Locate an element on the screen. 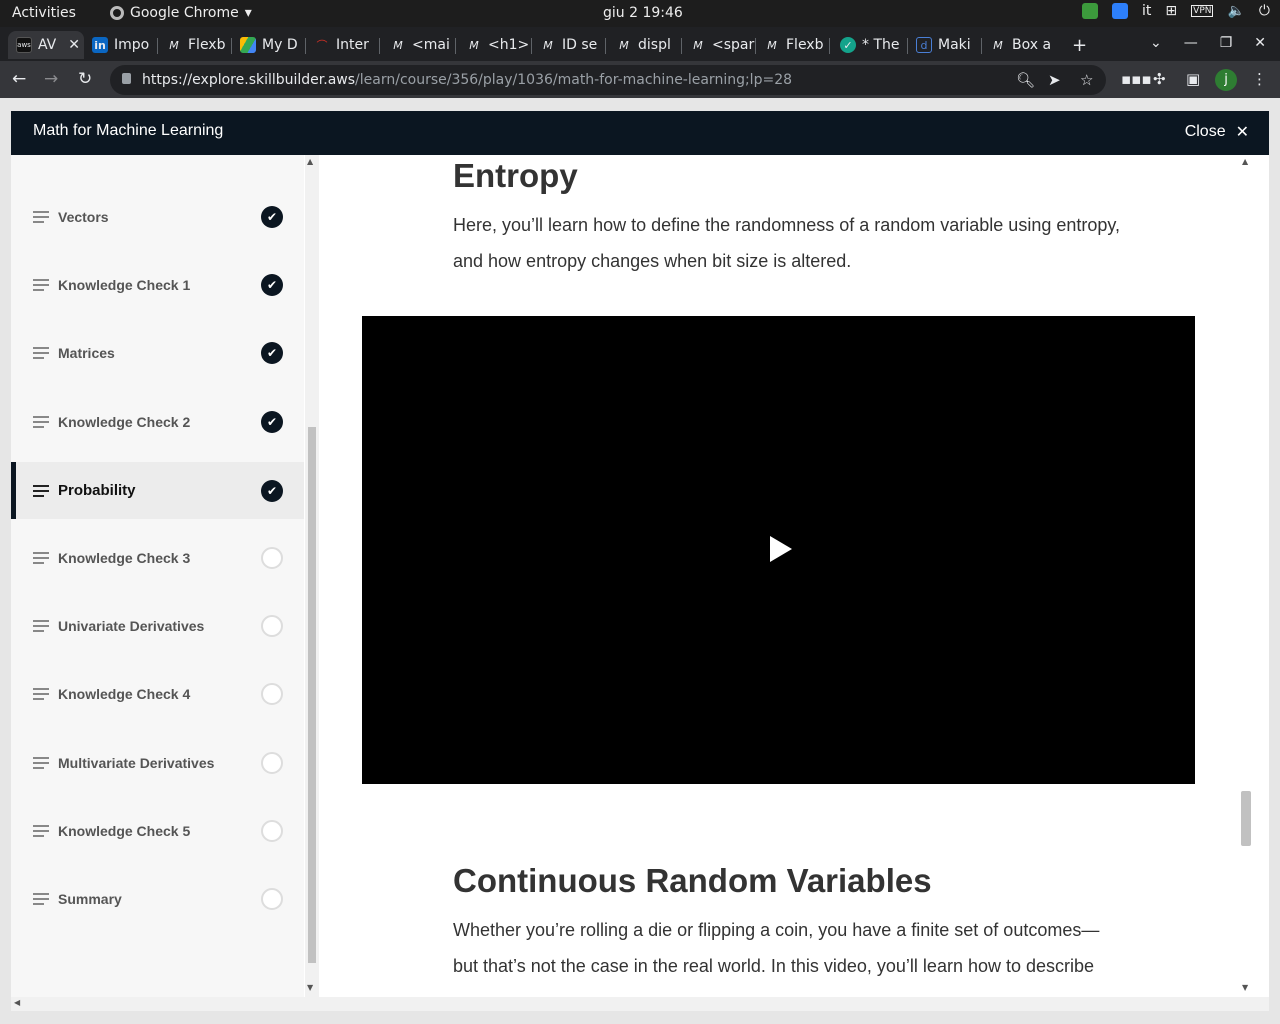  sidebar-item-knowledge-check-3: Knowledge Check 3 is located at coordinates (157, 558).